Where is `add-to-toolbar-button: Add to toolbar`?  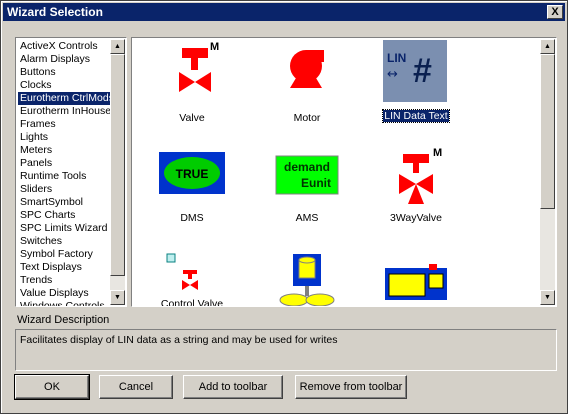 add-to-toolbar-button: Add to toolbar is located at coordinates (233, 387).